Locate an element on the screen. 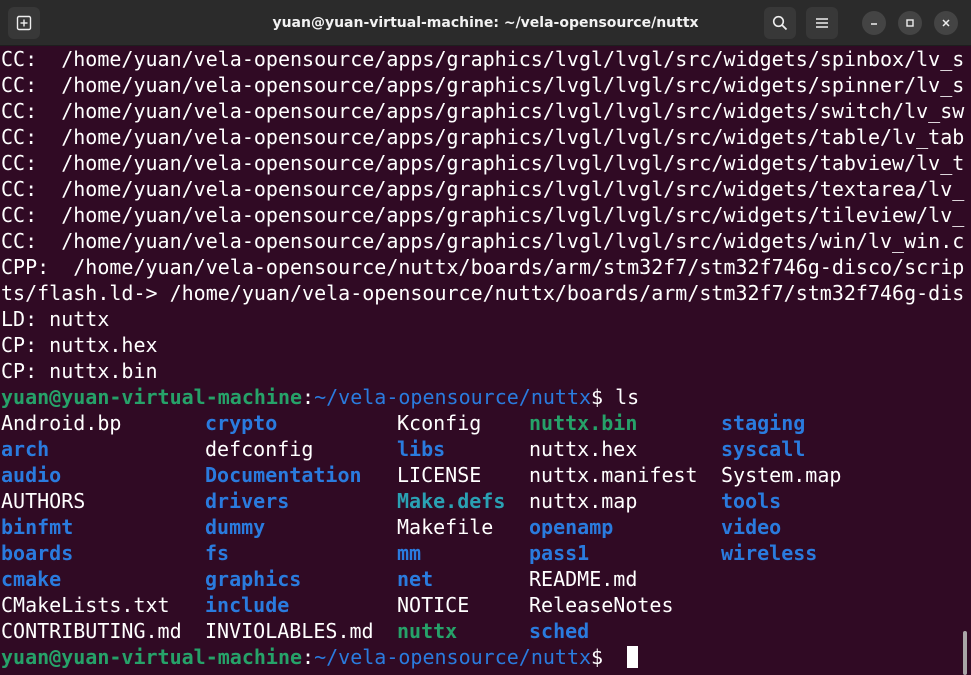 The width and height of the screenshot is (971, 675). ls-entry-file: nuttx.map is located at coordinates (583, 501).